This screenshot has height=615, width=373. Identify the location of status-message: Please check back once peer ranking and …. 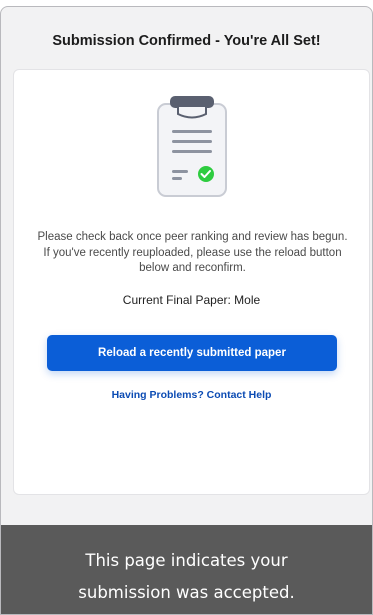
(192, 252).